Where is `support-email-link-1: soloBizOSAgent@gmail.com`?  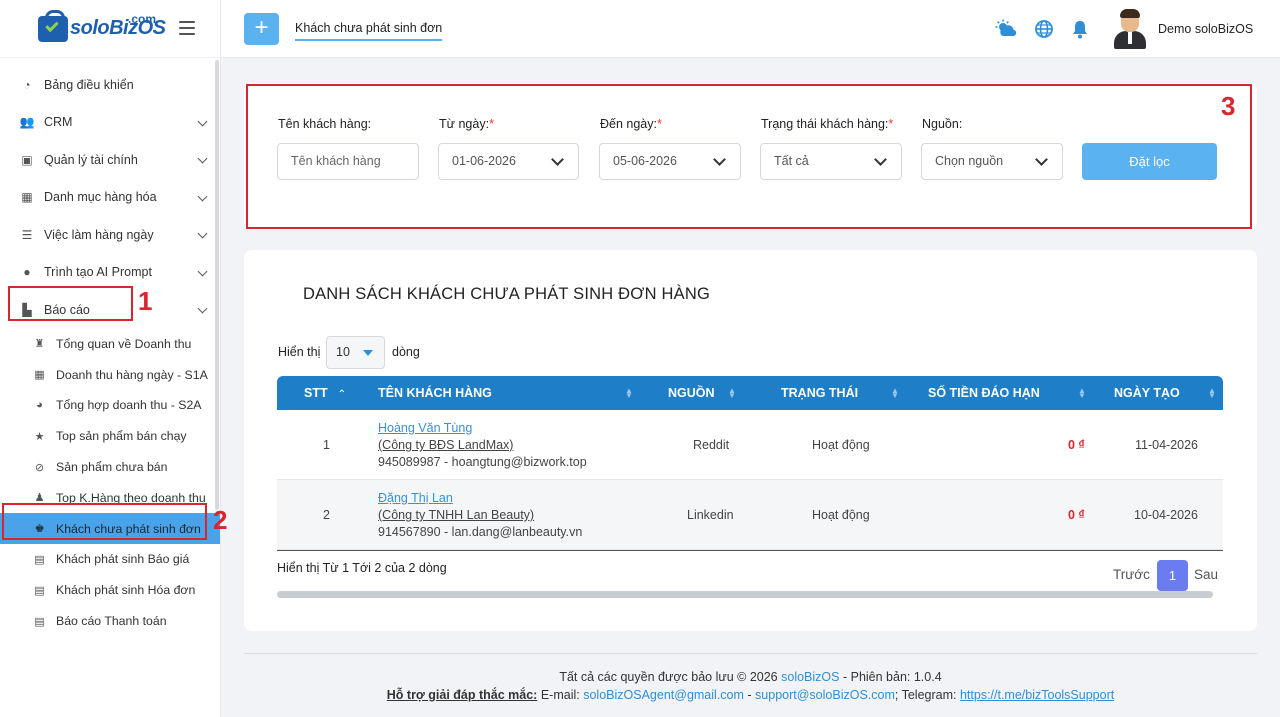 support-email-link-1: soloBizOSAgent@gmail.com is located at coordinates (663, 695).